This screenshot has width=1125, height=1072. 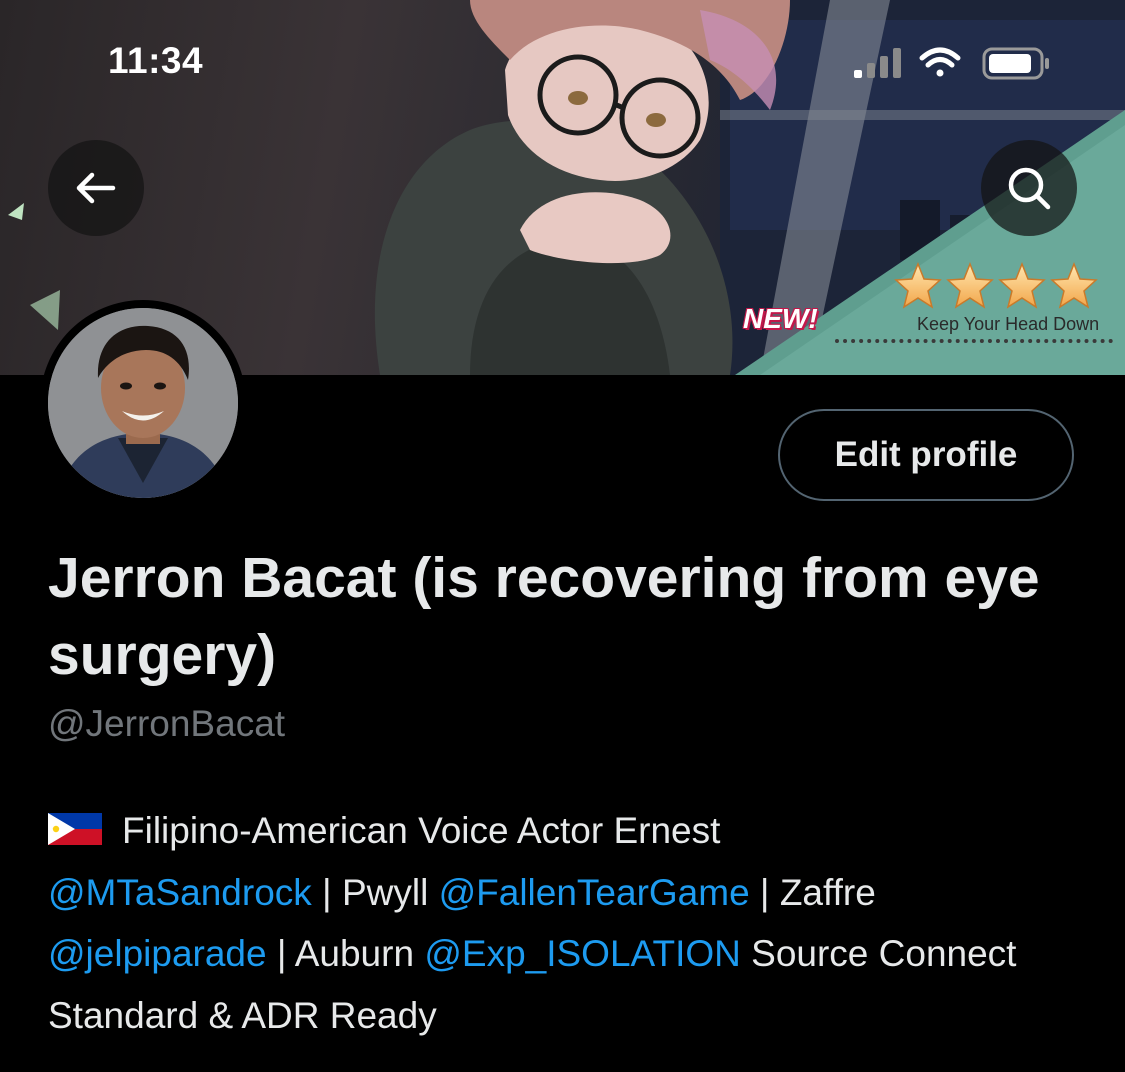 I want to click on search-icon, so click(x=1029, y=188).